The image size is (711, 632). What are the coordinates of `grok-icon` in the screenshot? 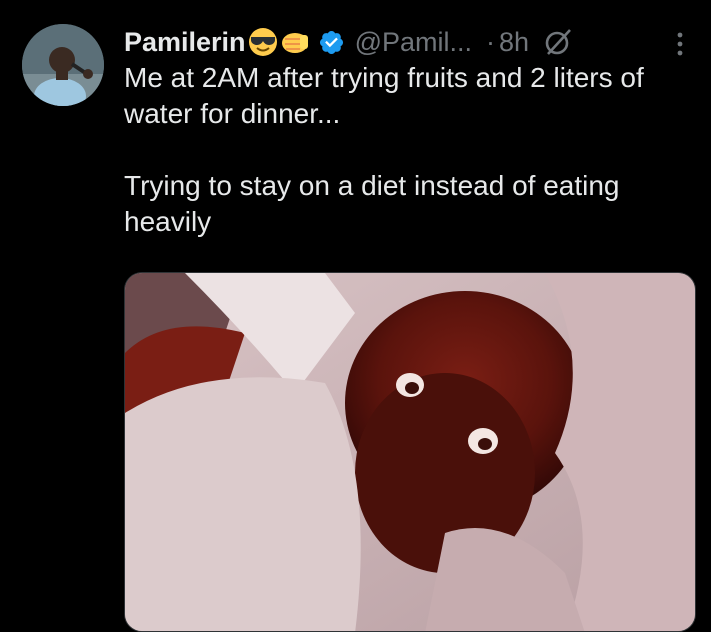 It's located at (558, 42).